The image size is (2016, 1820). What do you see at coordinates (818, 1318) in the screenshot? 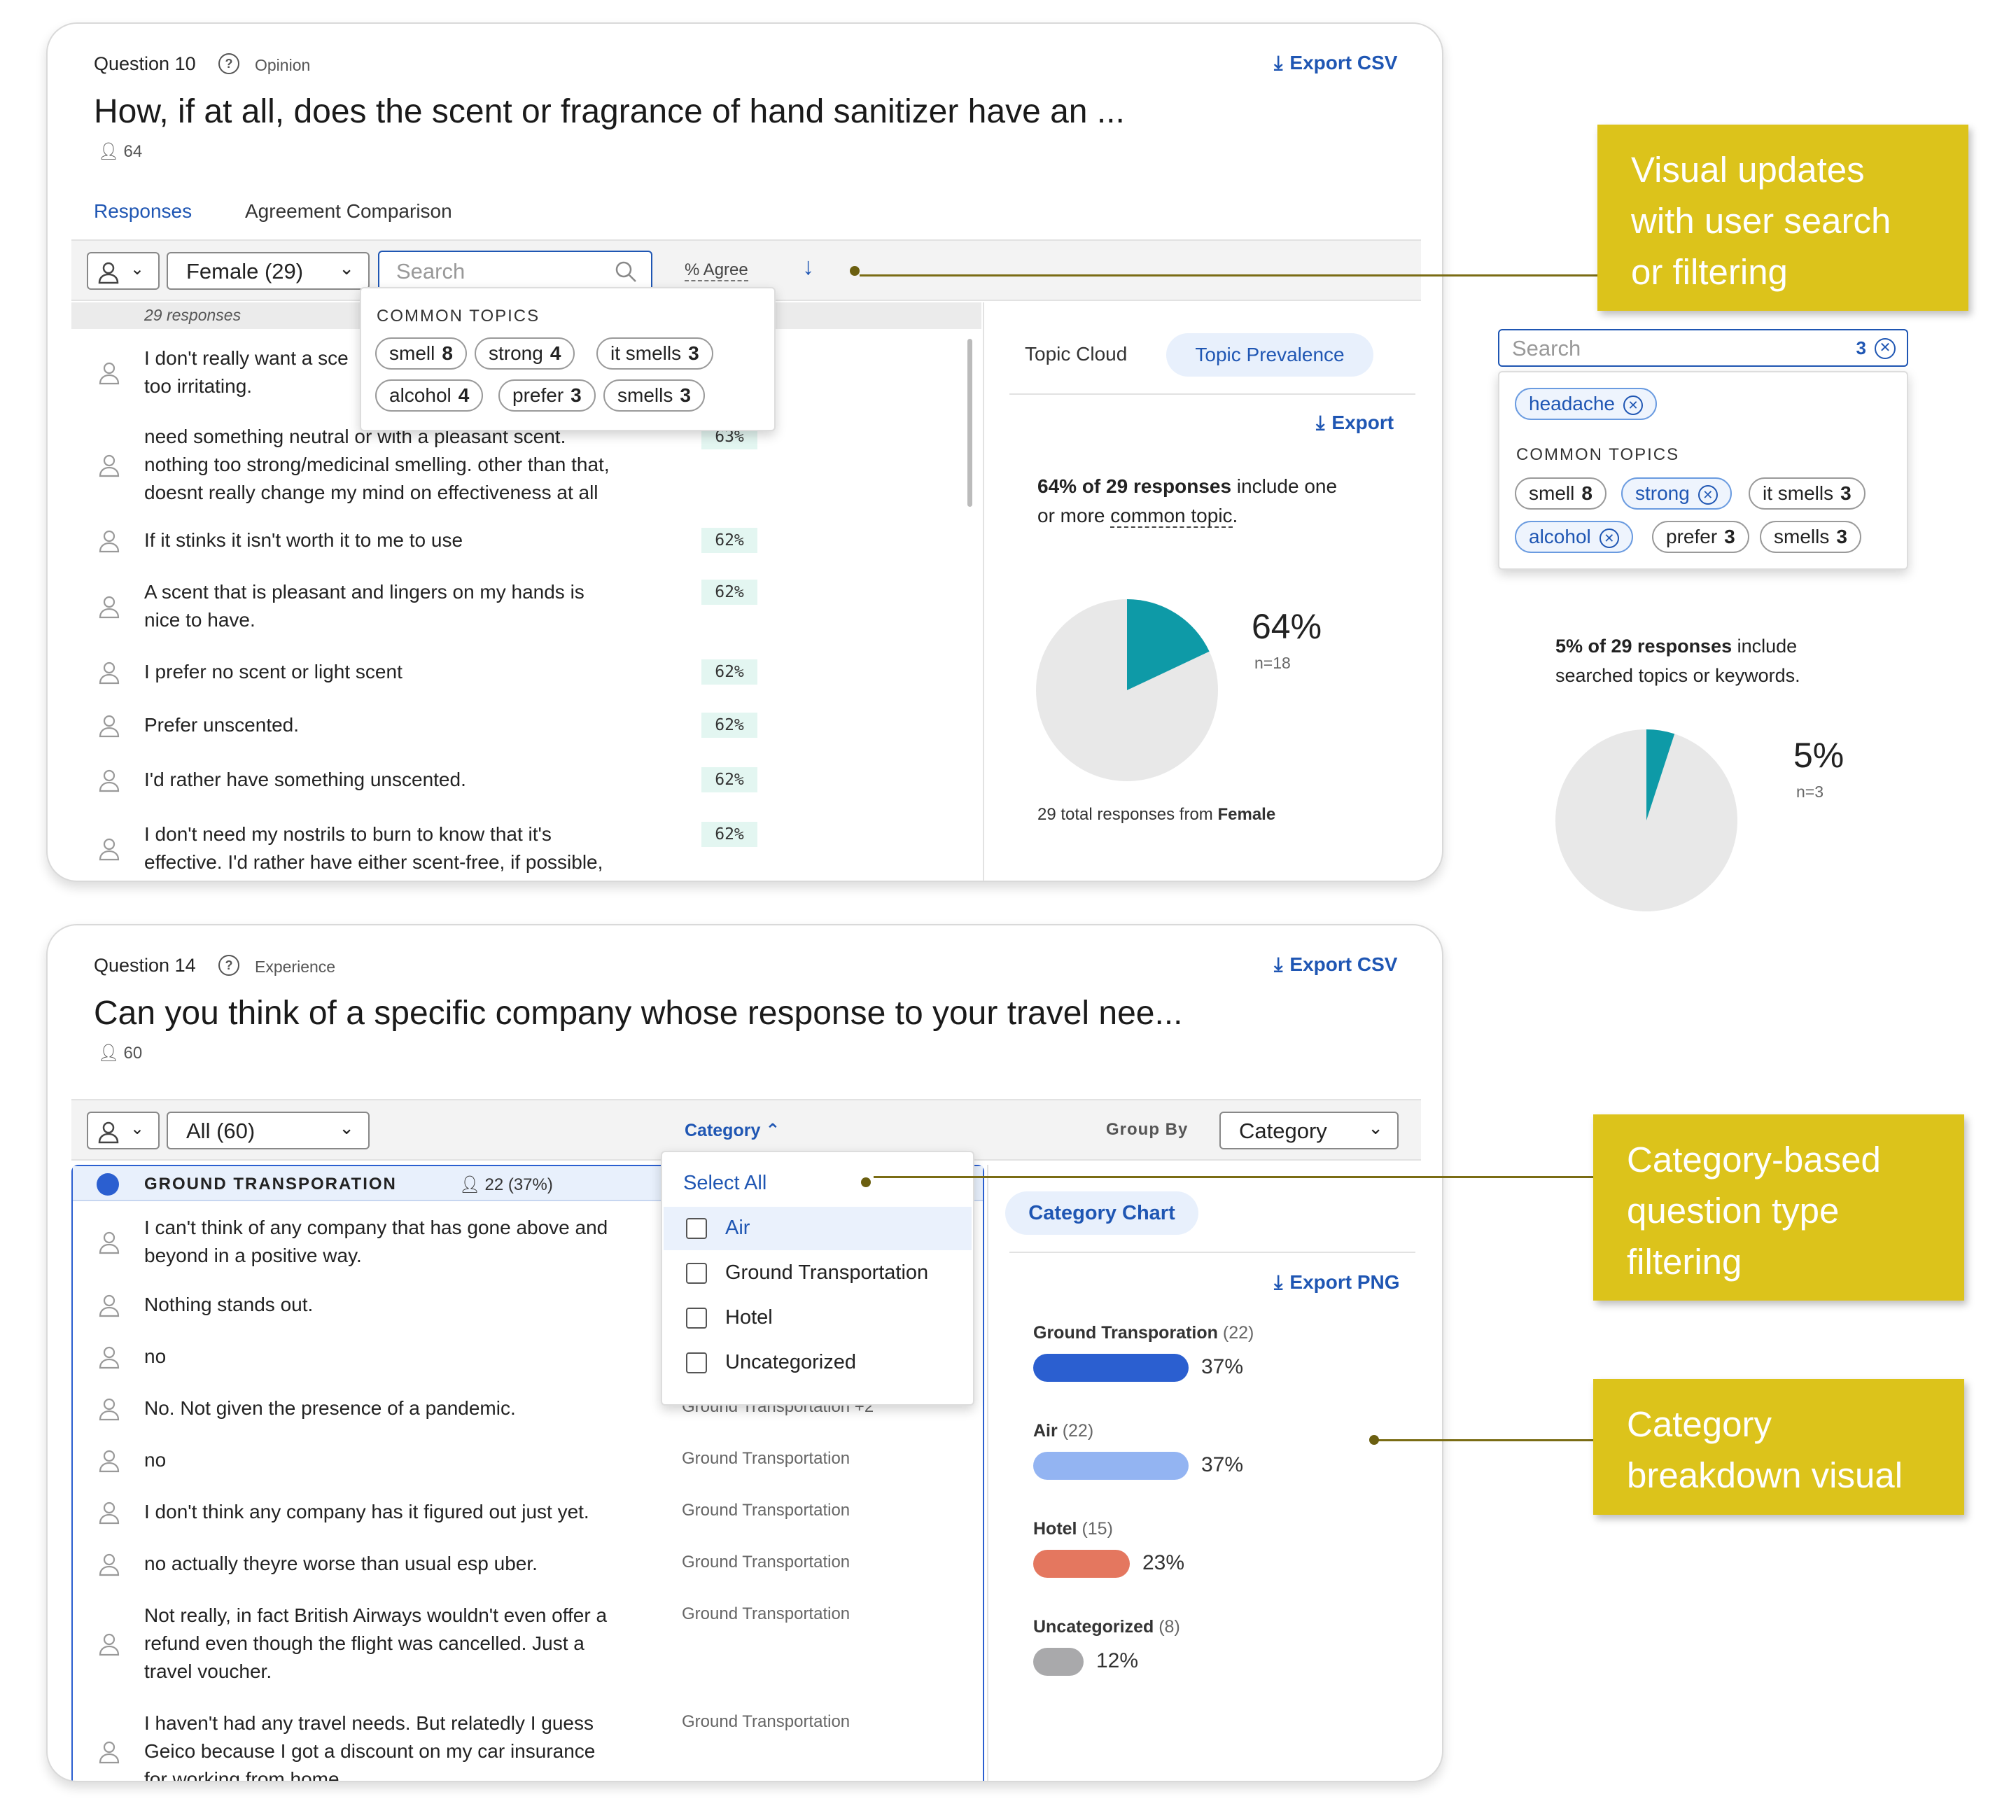
I see `category-option: Hotel` at bounding box center [818, 1318].